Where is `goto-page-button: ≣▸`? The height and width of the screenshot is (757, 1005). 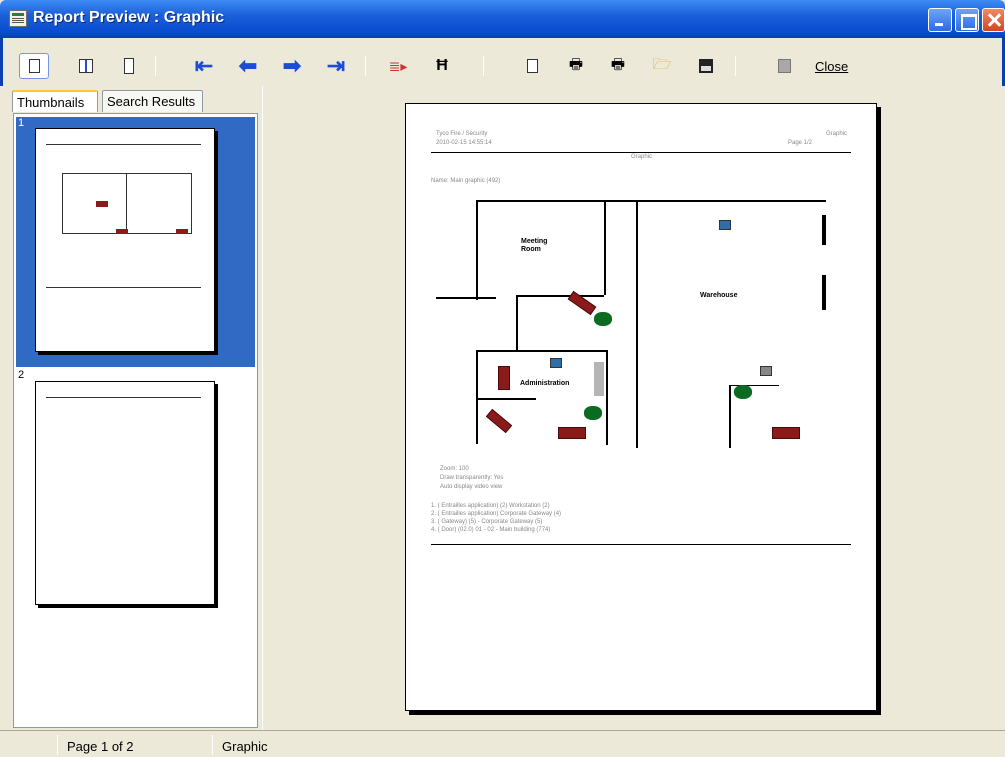
goto-page-button: ≣▸ is located at coordinates (398, 66).